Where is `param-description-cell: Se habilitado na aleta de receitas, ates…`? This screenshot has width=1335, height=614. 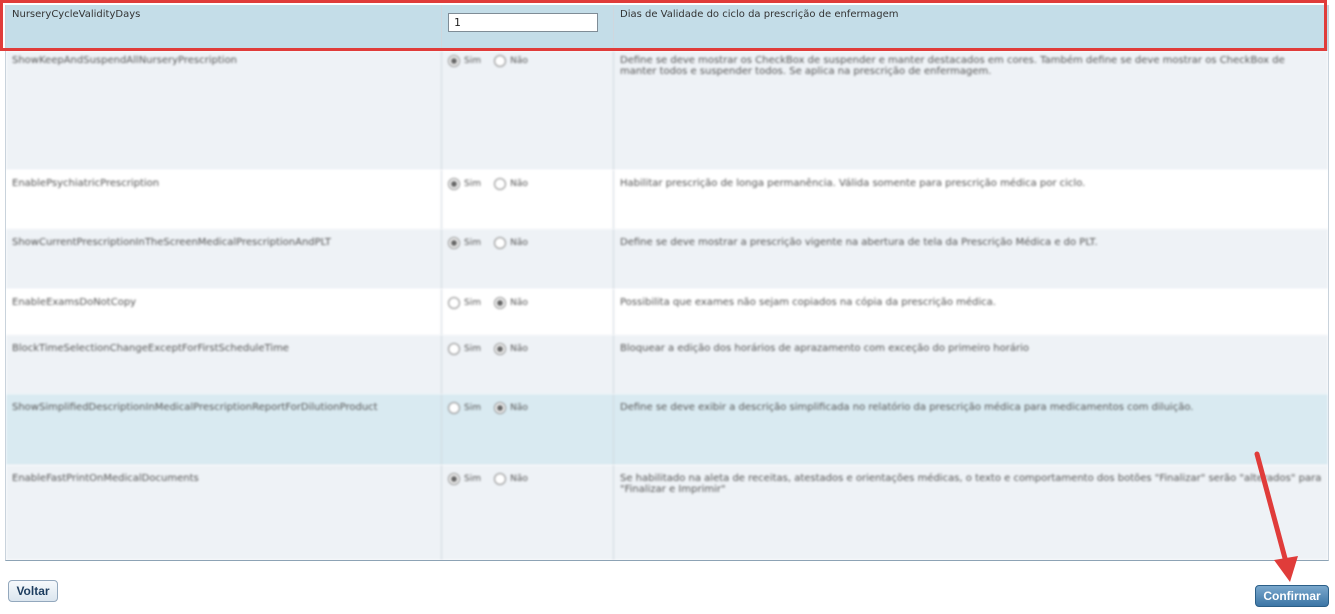
param-description-cell: Se habilitado na aleta de receitas, ates… is located at coordinates (971, 512).